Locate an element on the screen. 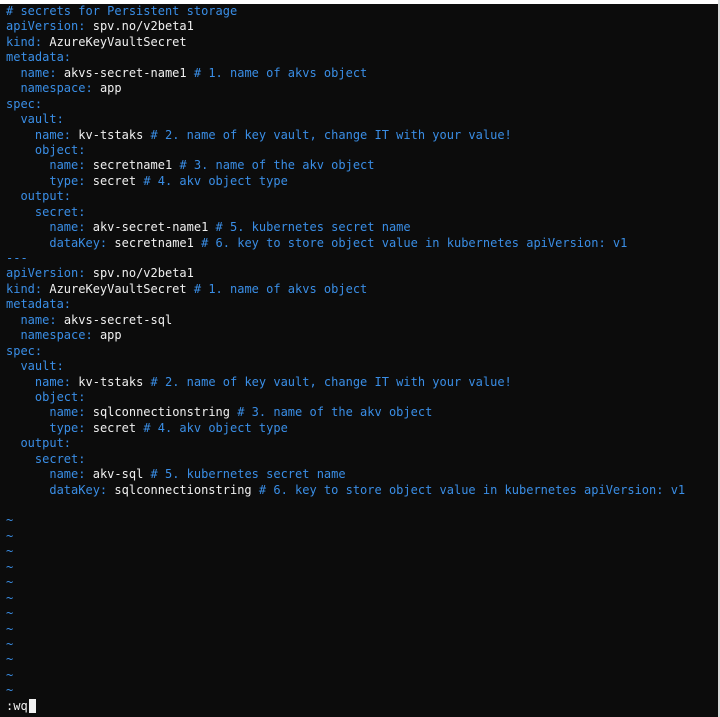  code-line: --- is located at coordinates (361, 258).